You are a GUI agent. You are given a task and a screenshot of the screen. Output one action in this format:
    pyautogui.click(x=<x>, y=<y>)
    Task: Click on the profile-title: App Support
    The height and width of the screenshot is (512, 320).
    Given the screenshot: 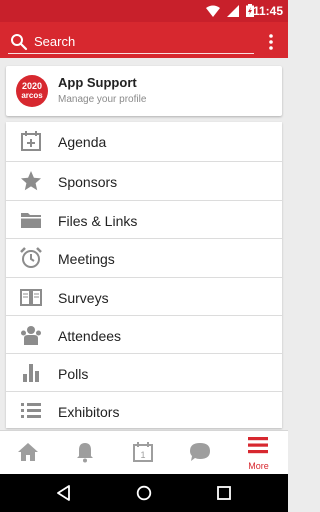 What is the action you would take?
    pyautogui.click(x=97, y=82)
    